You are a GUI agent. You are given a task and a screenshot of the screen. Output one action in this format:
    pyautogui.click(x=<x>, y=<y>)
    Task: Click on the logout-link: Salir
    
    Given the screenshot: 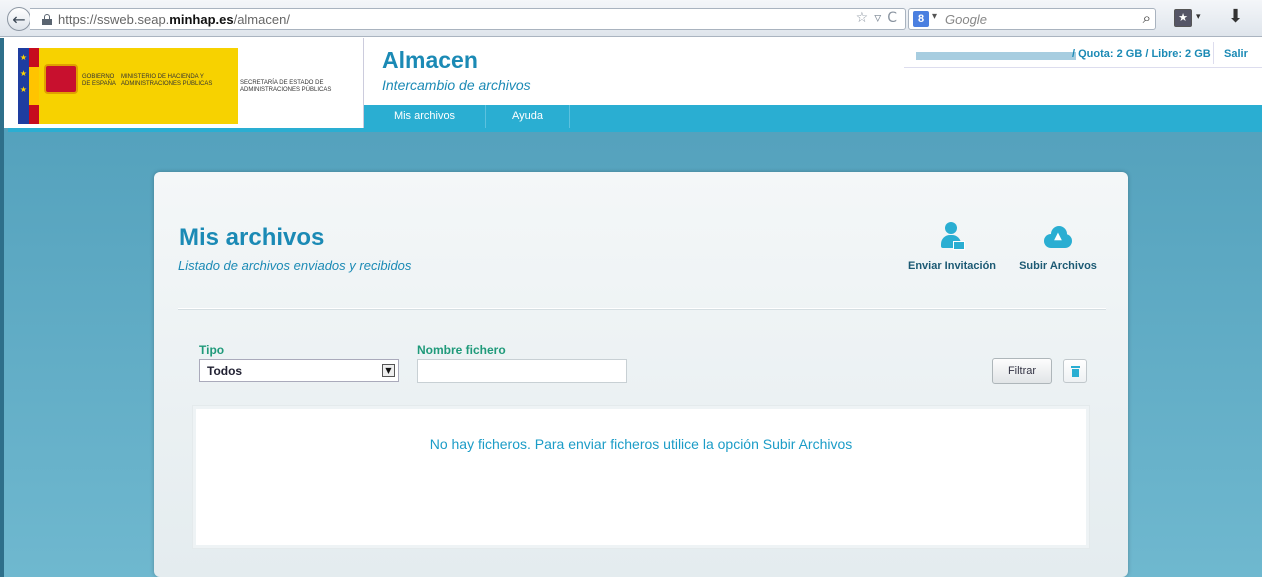 What is the action you would take?
    pyautogui.click(x=1236, y=54)
    